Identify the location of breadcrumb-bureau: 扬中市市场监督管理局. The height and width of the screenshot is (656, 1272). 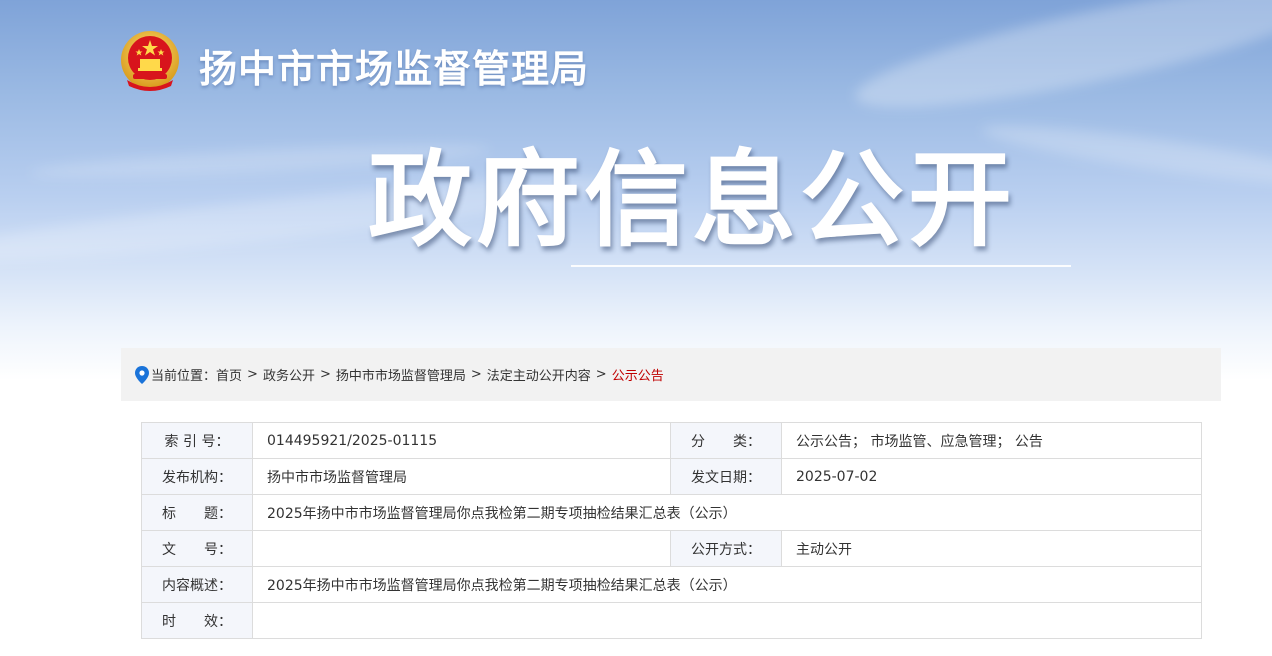
(401, 374).